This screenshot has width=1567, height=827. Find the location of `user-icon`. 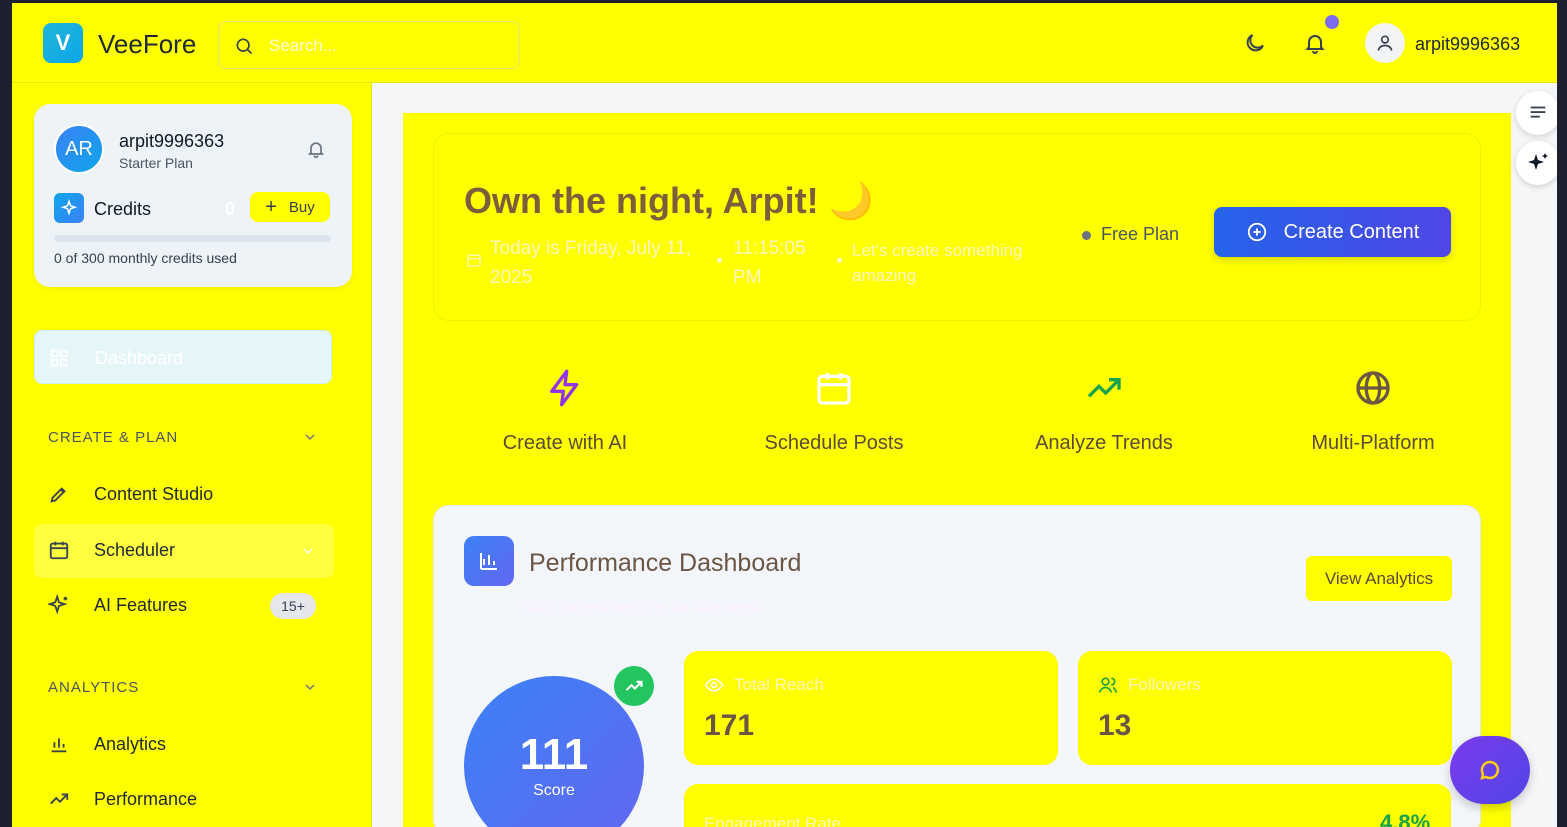

user-icon is located at coordinates (1385, 43).